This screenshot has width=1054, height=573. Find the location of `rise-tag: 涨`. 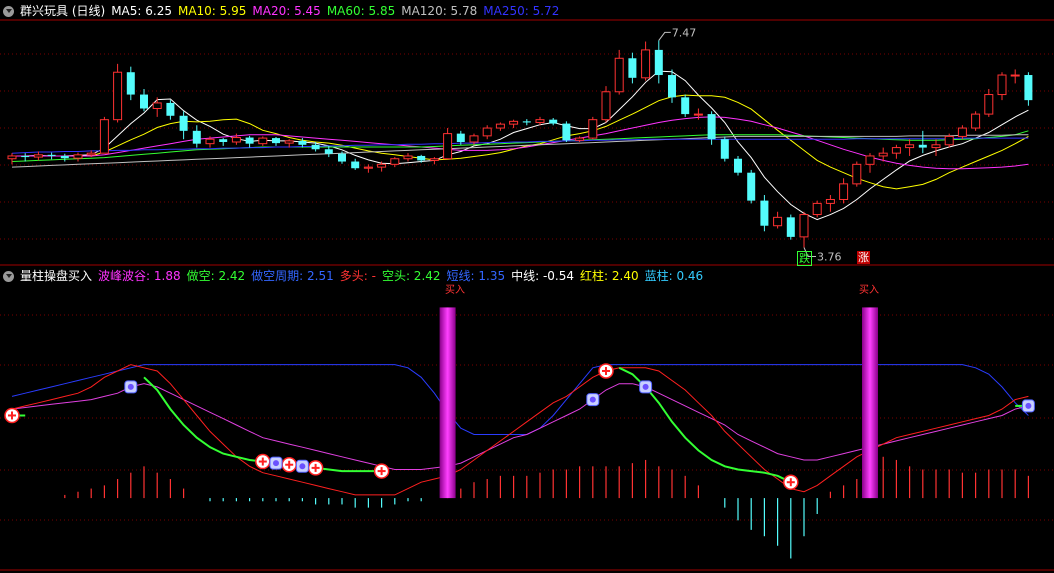

rise-tag: 涨 is located at coordinates (863, 257).